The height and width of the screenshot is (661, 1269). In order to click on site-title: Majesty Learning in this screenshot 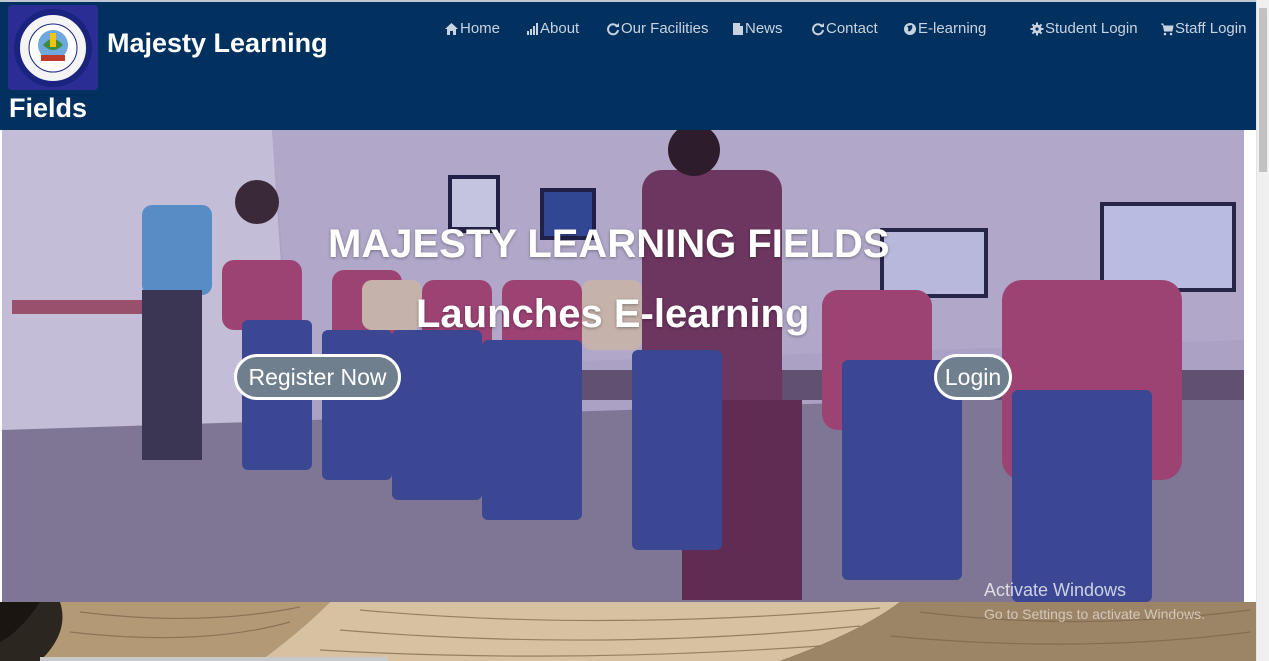, I will do `click(217, 43)`.